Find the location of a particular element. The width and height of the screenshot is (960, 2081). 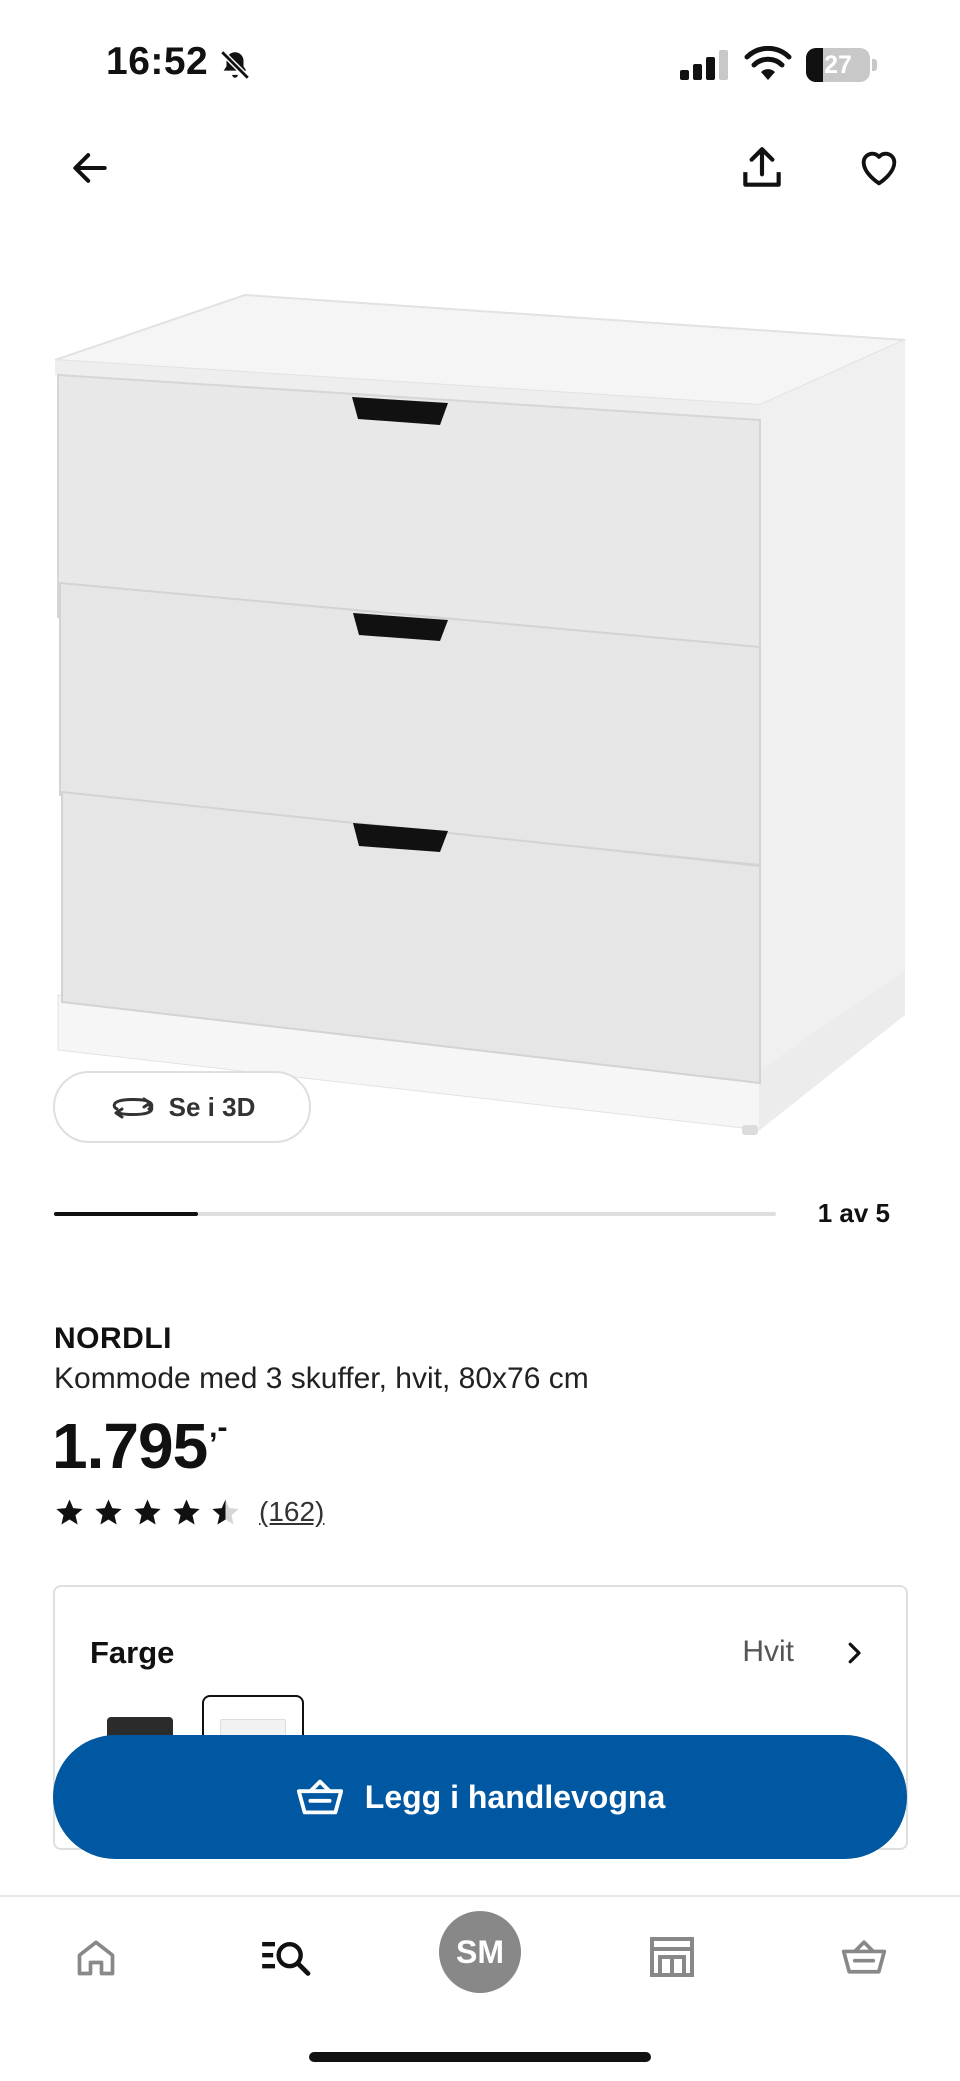

search-list-icon is located at coordinates (286, 1958).